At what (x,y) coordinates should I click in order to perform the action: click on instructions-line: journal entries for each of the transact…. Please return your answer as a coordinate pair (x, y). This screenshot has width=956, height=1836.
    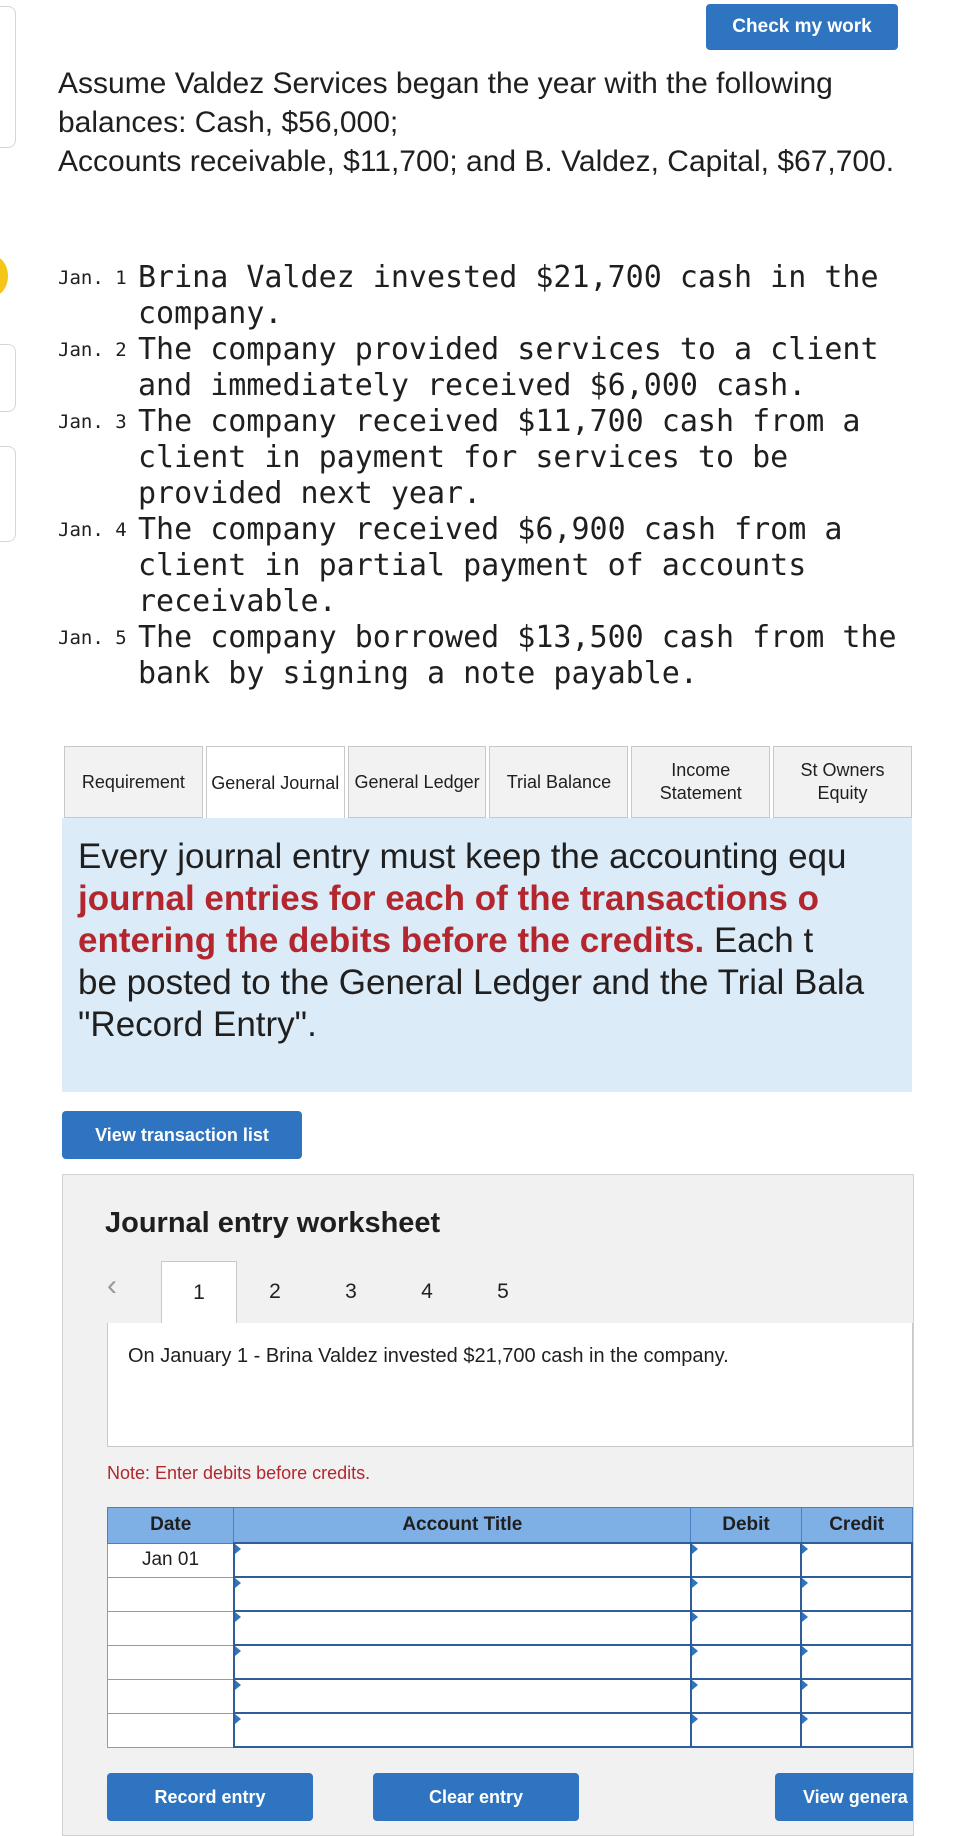
    Looking at the image, I should click on (448, 898).